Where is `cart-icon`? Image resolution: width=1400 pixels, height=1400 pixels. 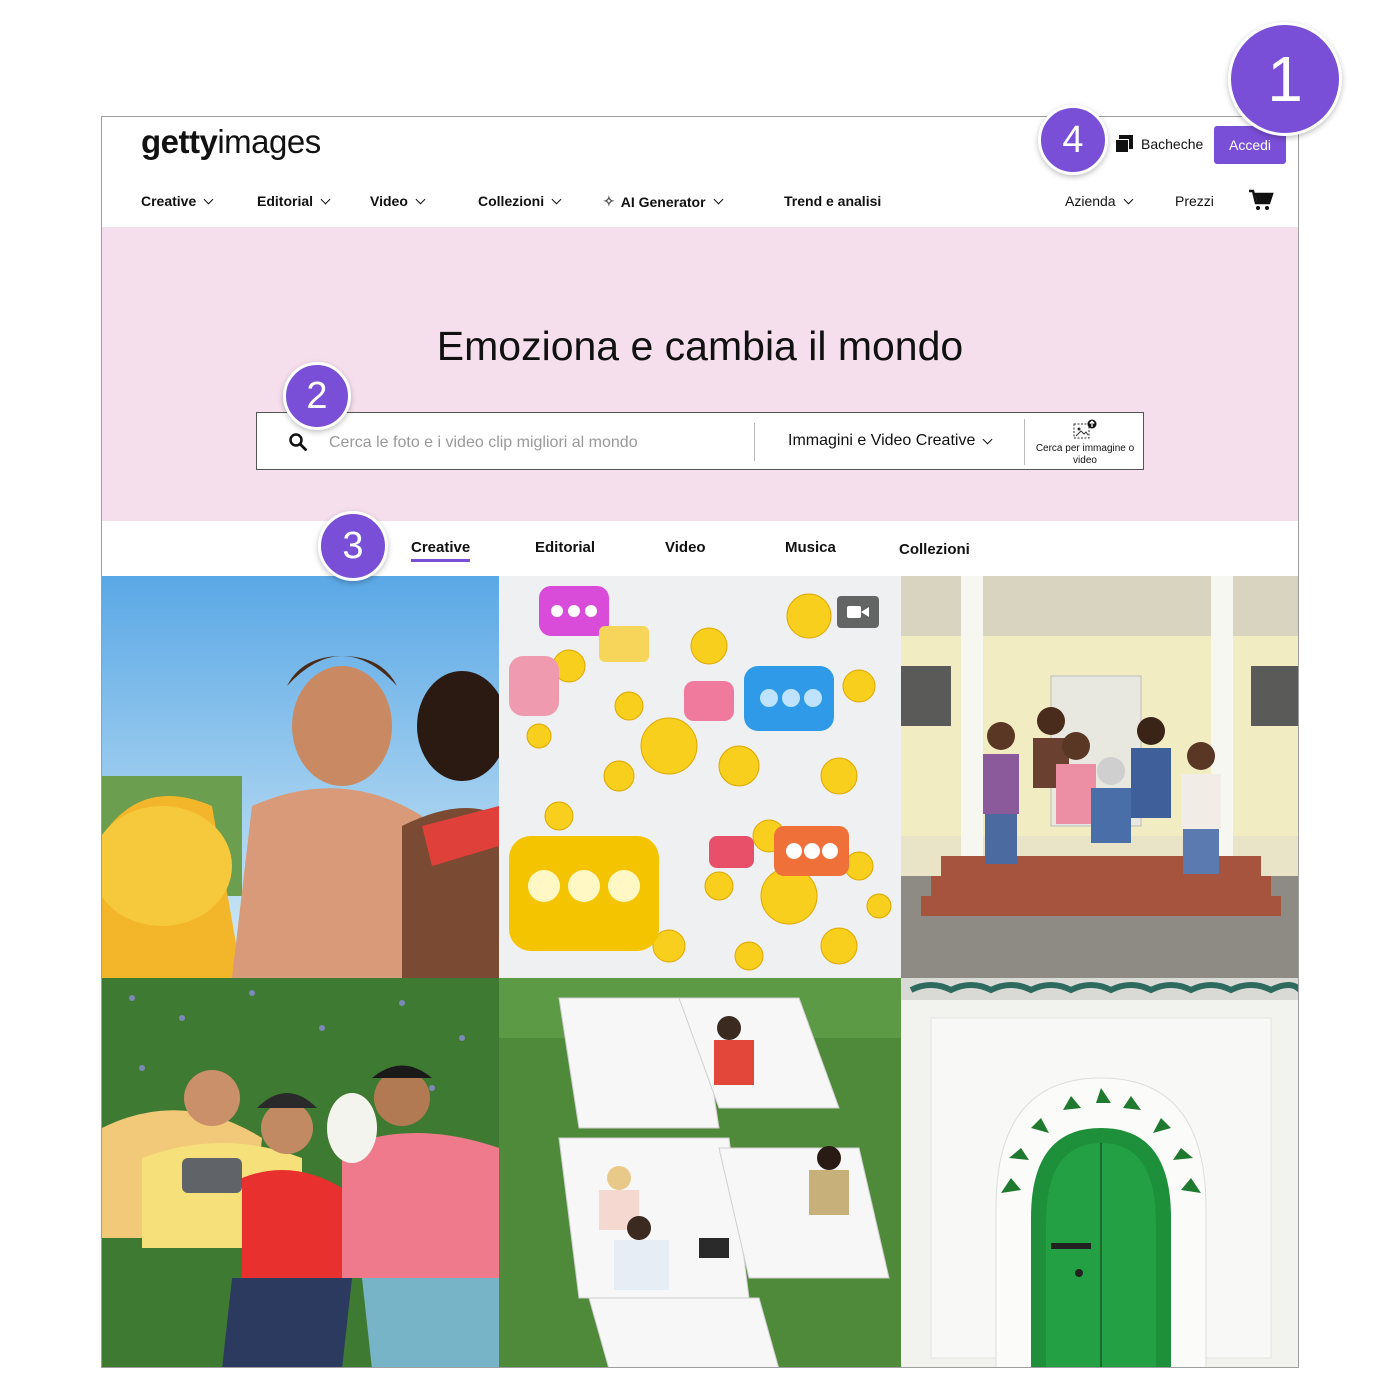 cart-icon is located at coordinates (1261, 200).